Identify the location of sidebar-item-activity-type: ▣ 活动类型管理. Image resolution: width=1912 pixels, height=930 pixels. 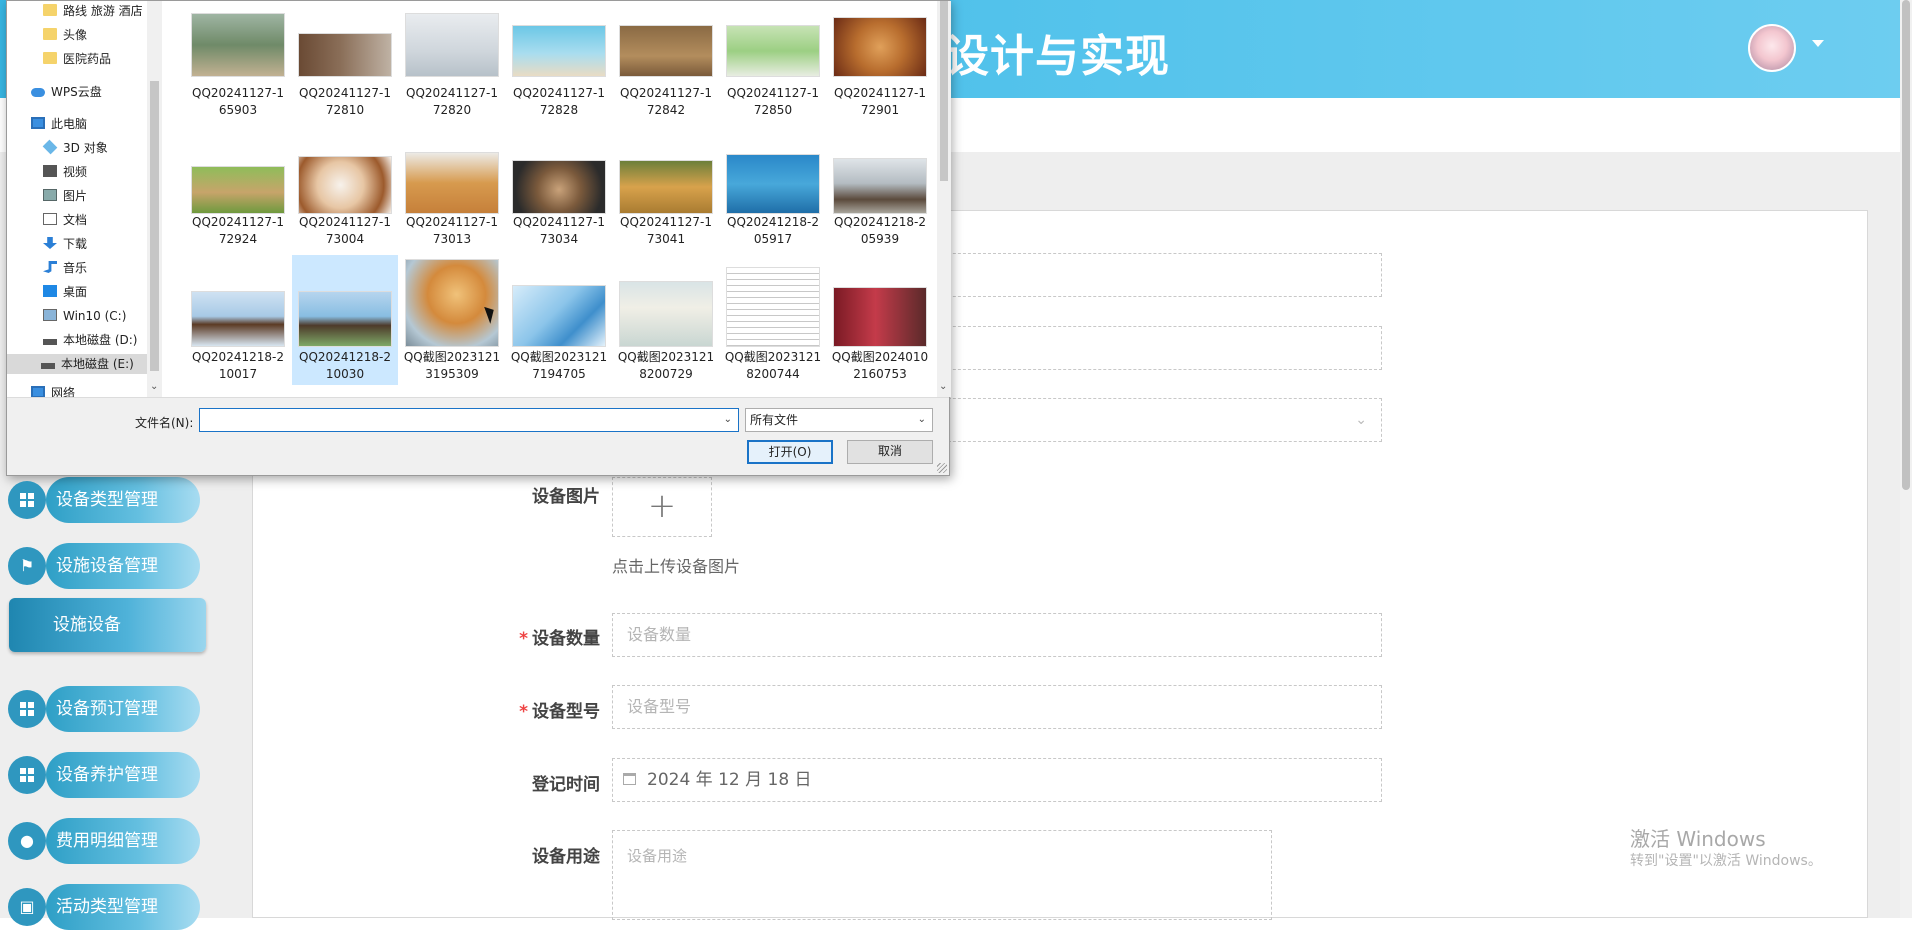
(104, 907).